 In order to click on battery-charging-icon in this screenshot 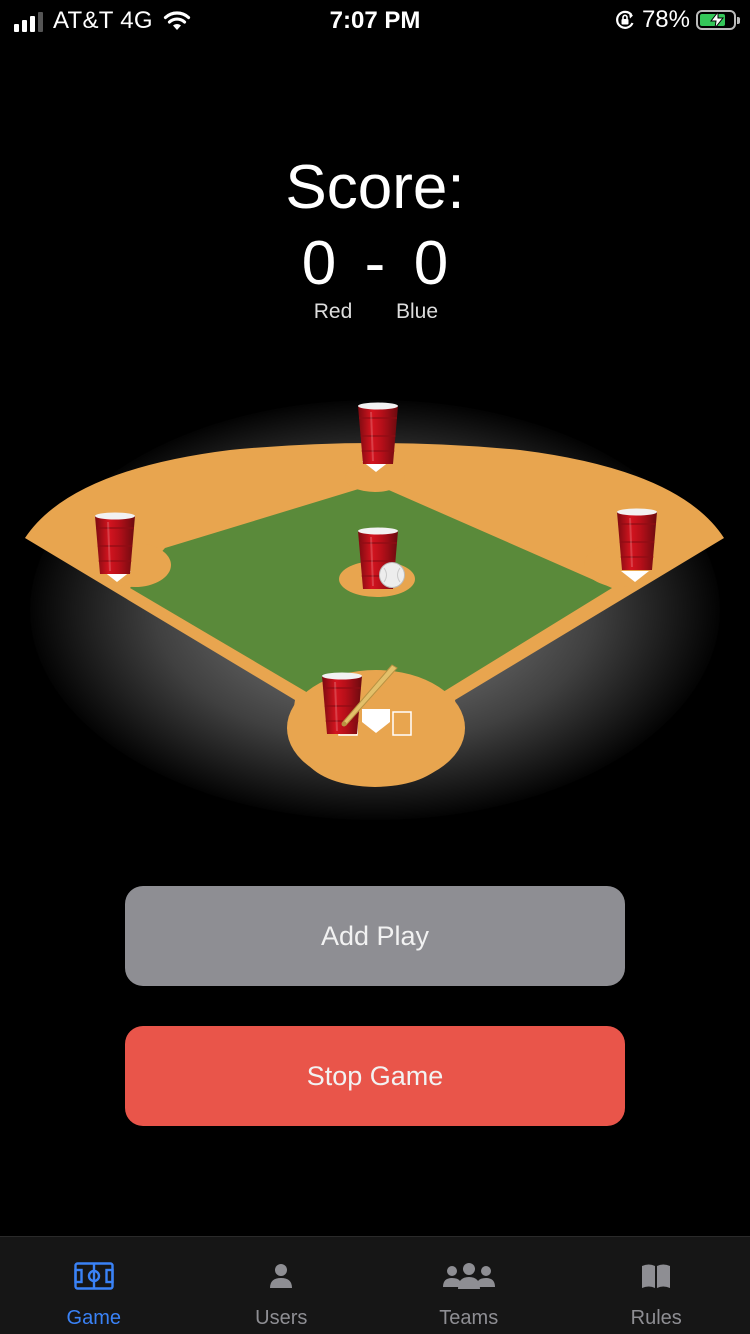, I will do `click(718, 20)`.